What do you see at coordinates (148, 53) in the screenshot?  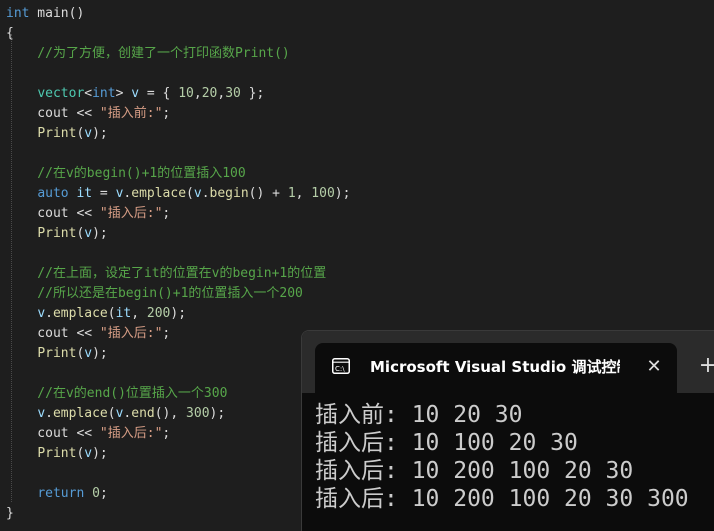 I see `code-token: //为了方便，创建了一个打印函数Print()` at bounding box center [148, 53].